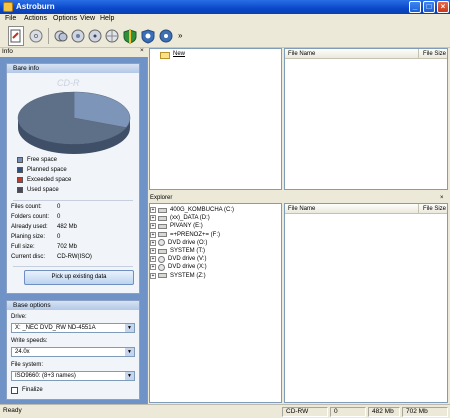 This screenshot has width=450, height=418. I want to click on drive-select-value: X: _NEC DVD_RW ND-4551A, so click(55, 328).